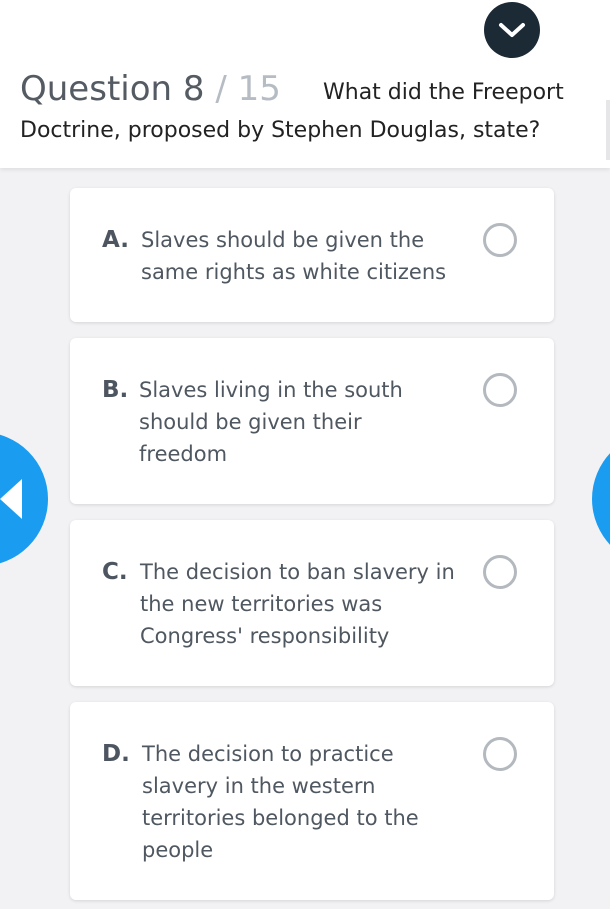 Image resolution: width=610 pixels, height=909 pixels. What do you see at coordinates (294, 272) in the screenshot?
I see `option-text-line: same rights as white citizens` at bounding box center [294, 272].